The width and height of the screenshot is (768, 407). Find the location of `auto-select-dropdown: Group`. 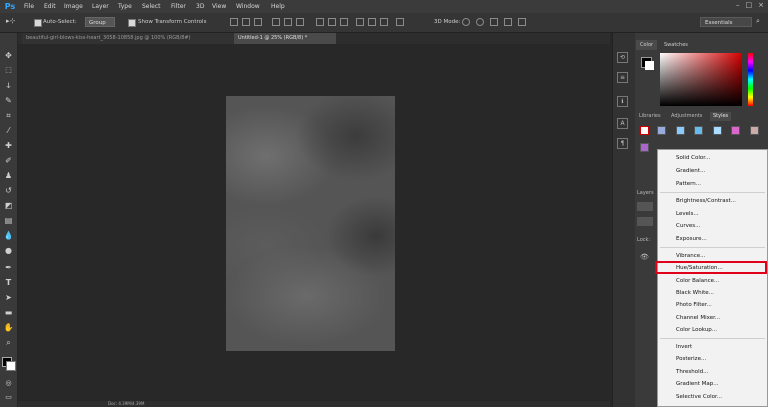

auto-select-dropdown: Group is located at coordinates (100, 22).